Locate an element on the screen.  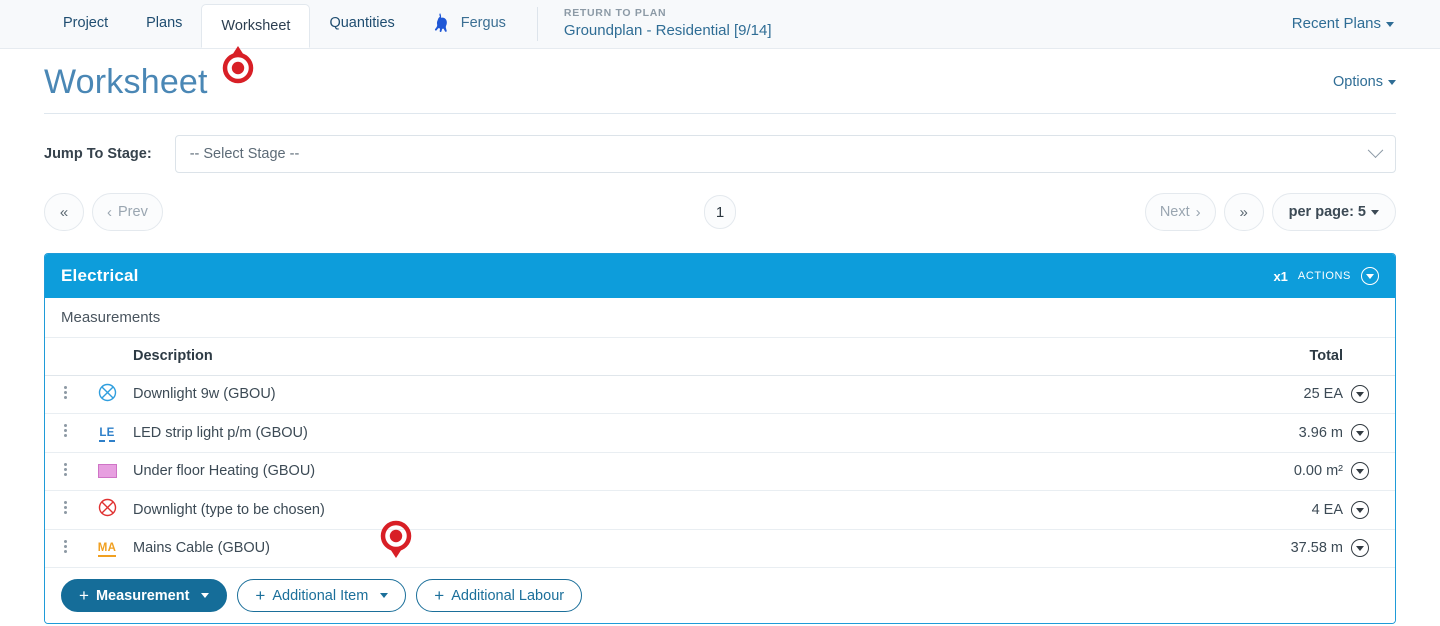
next-page-label: Next is located at coordinates (1174, 212).